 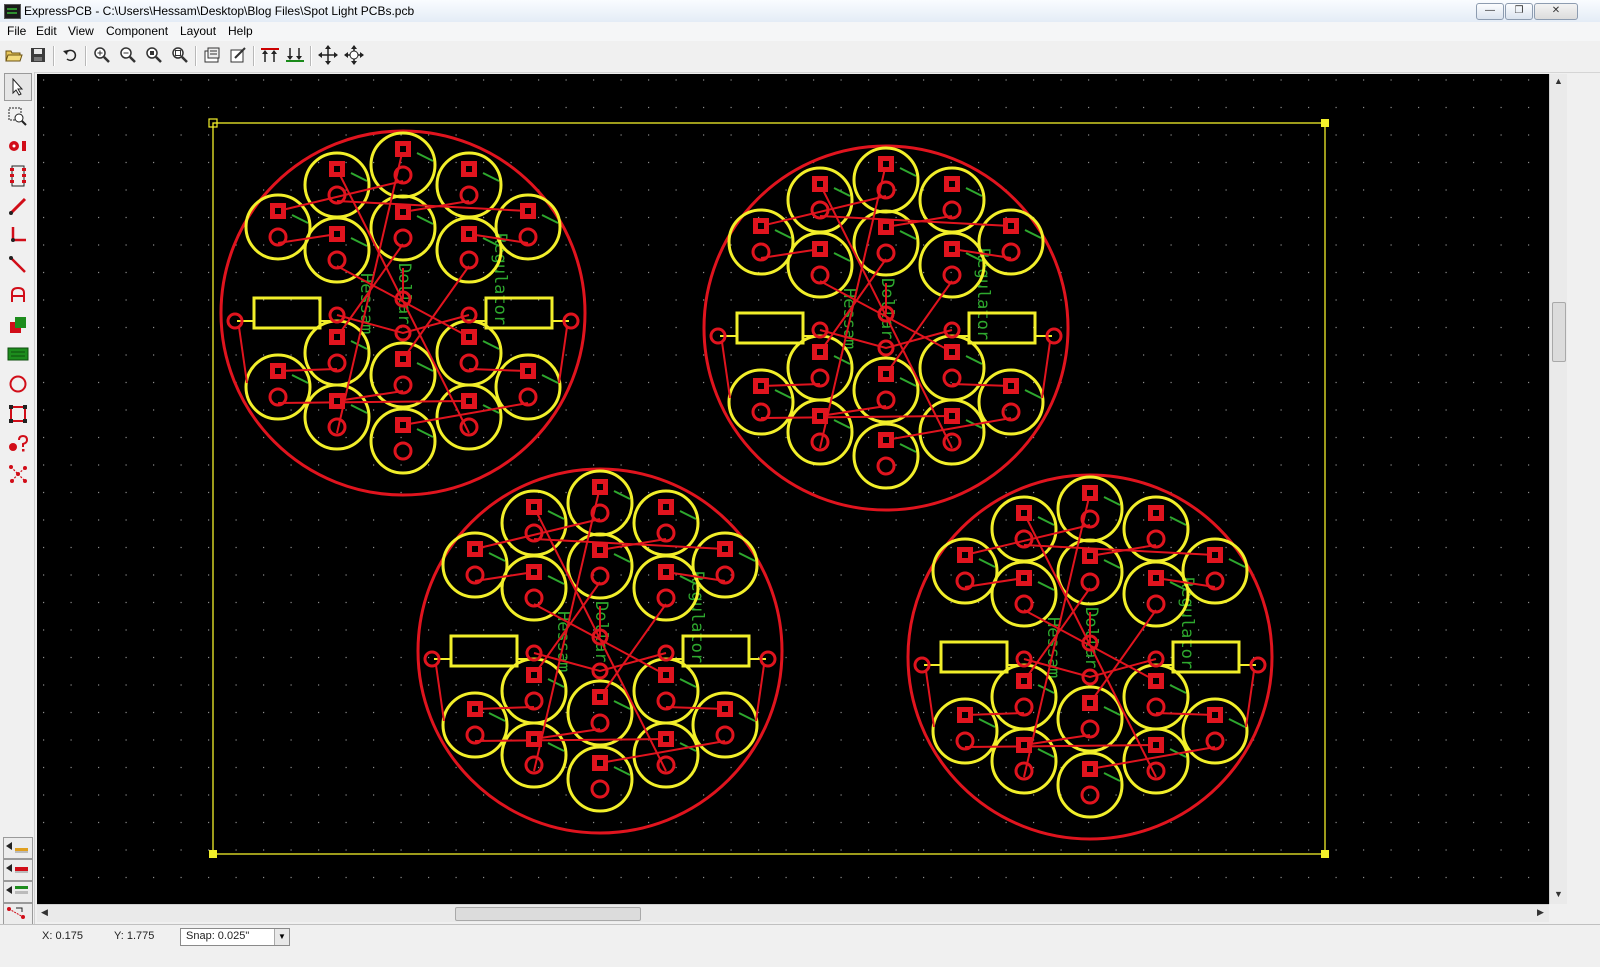 I want to click on place-line-tool, so click(x=18, y=265).